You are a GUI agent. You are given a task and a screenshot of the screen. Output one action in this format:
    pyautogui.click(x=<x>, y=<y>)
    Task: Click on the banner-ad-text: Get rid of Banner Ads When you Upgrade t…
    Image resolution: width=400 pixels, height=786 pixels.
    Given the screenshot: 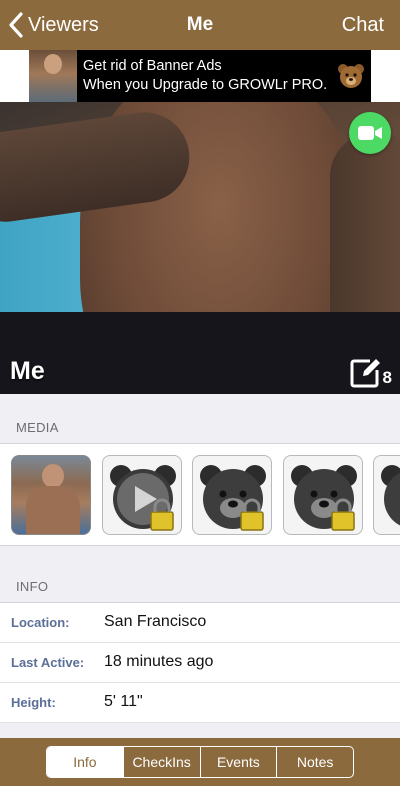 What is the action you would take?
    pyautogui.click(x=210, y=76)
    